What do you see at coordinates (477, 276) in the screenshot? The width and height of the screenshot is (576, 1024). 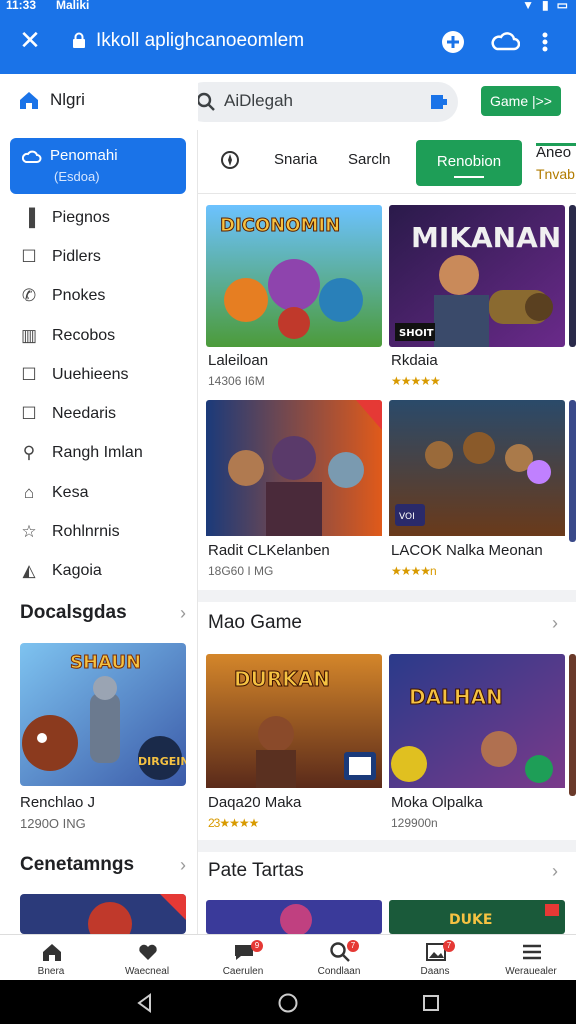 I see `game-thumbnail: MIKANAN SHOIT` at bounding box center [477, 276].